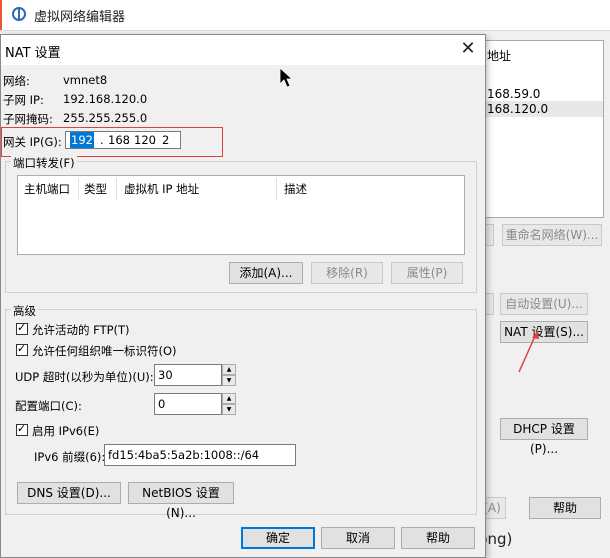 Image resolution: width=610 pixels, height=558 pixels. What do you see at coordinates (81, 330) in the screenshot?
I see `allow-active-ftp-label: 允许活动的 FTP(T)` at bounding box center [81, 330].